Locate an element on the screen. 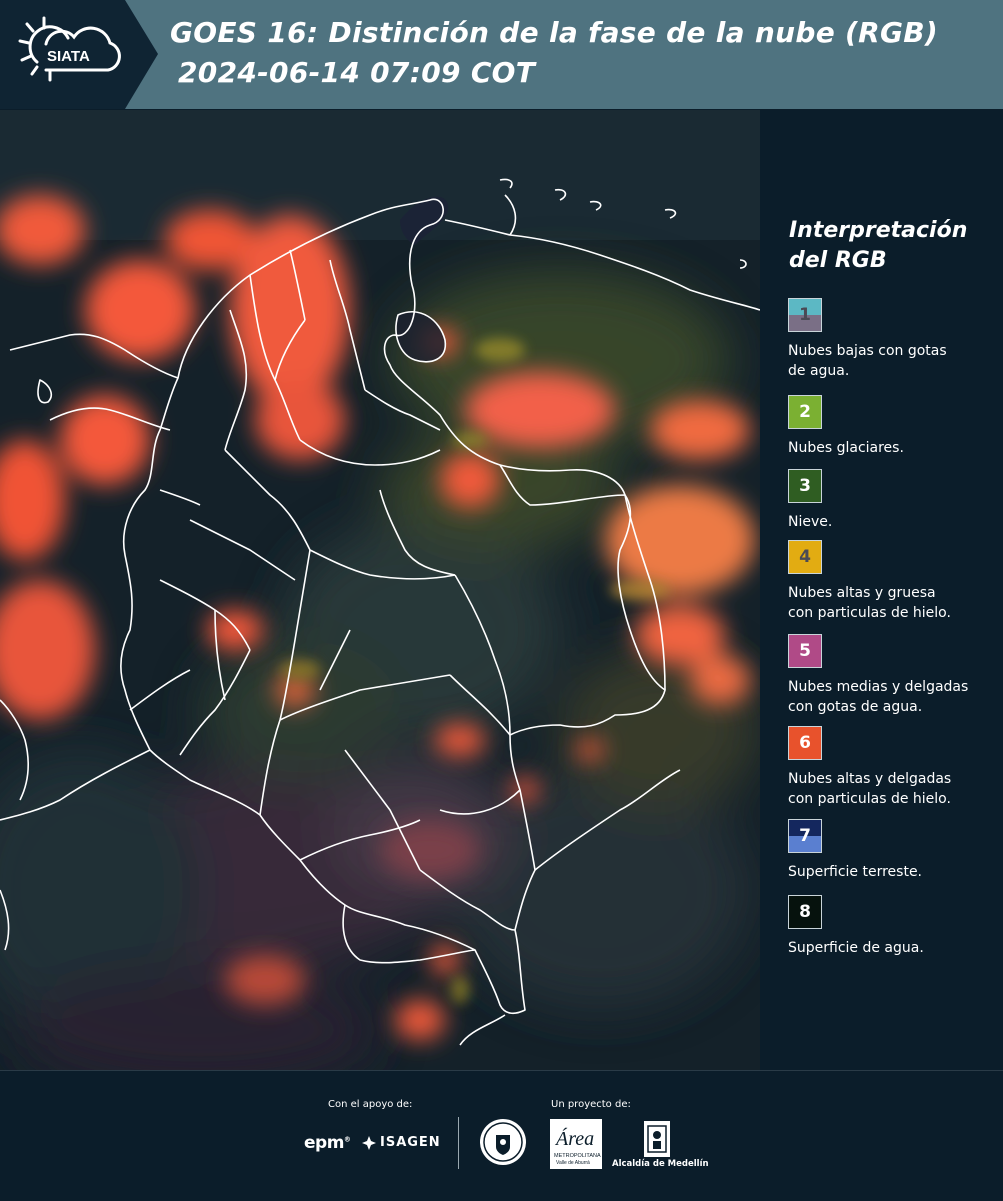 Image resolution: width=1003 pixels, height=1201 pixels. legend-swatch: 1 is located at coordinates (805, 315).